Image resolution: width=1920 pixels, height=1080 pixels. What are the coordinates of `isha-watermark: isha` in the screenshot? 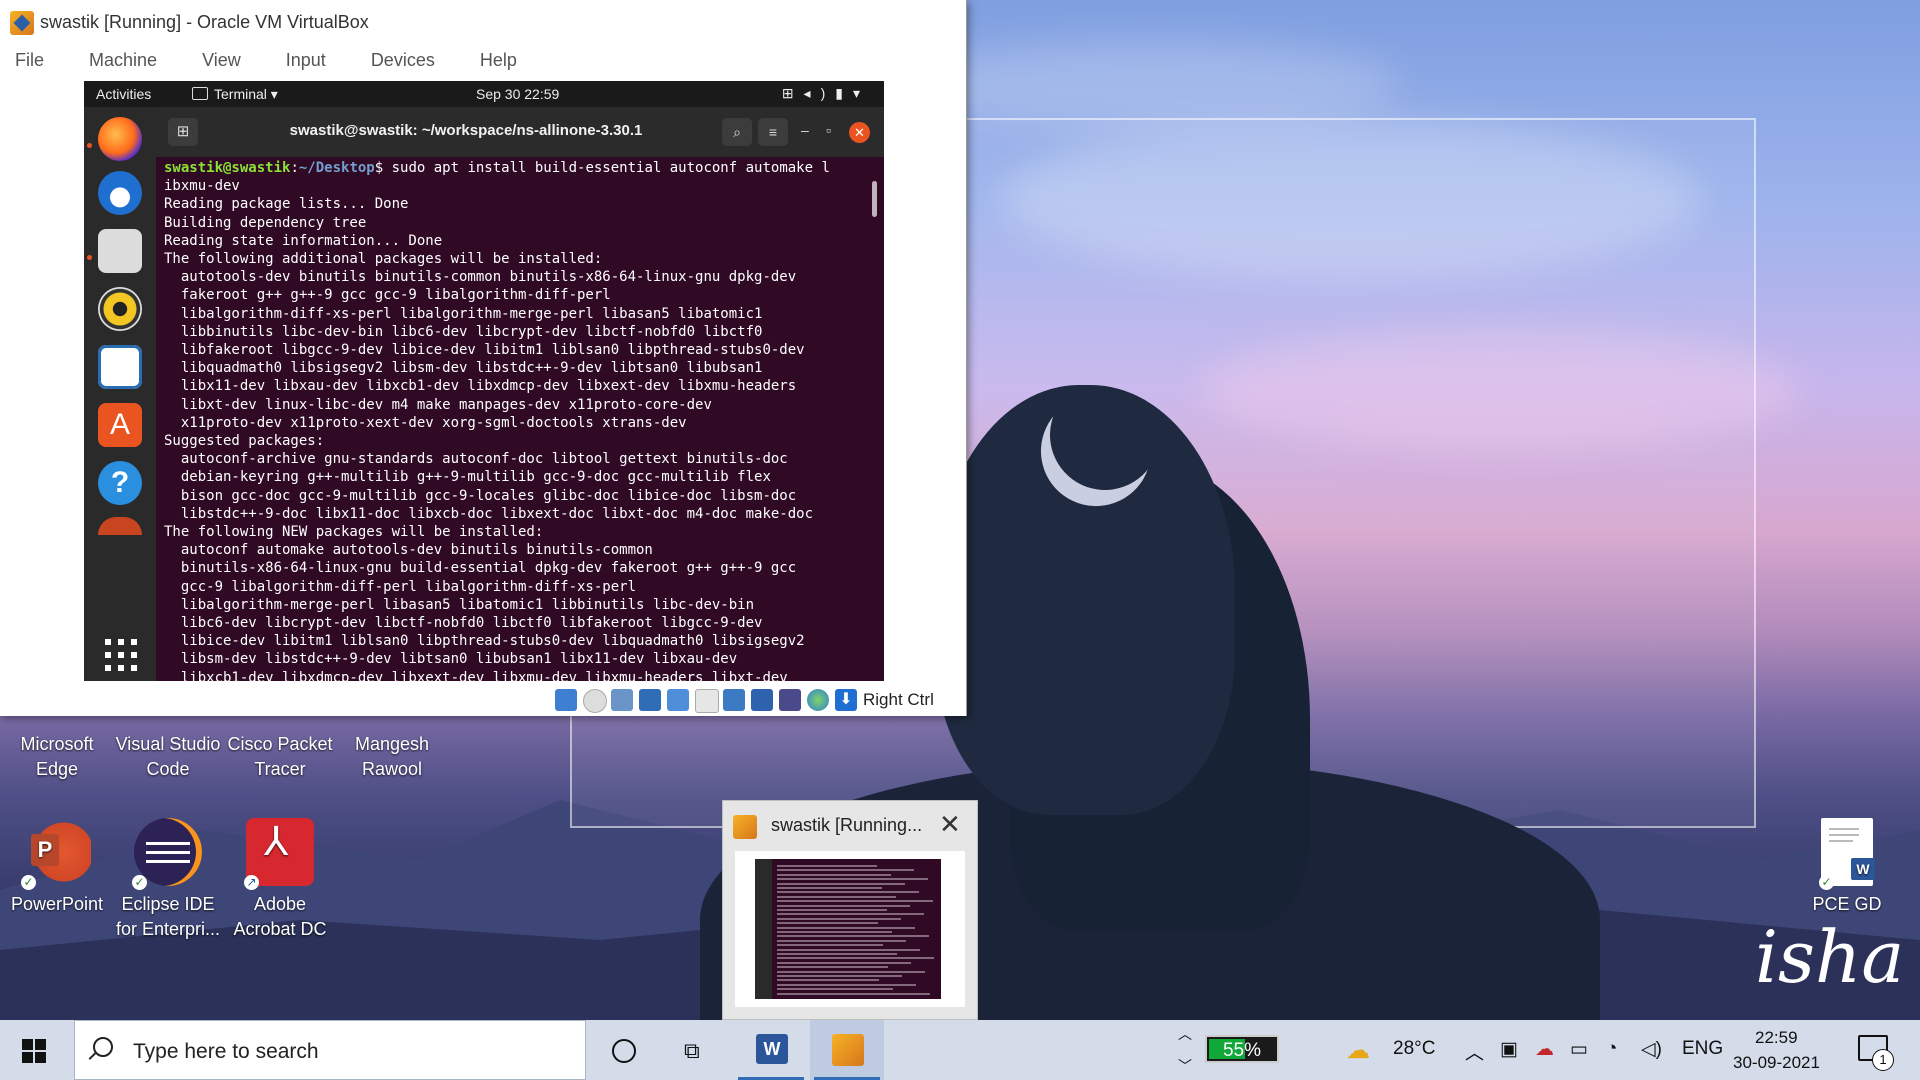 It's located at (1830, 957).